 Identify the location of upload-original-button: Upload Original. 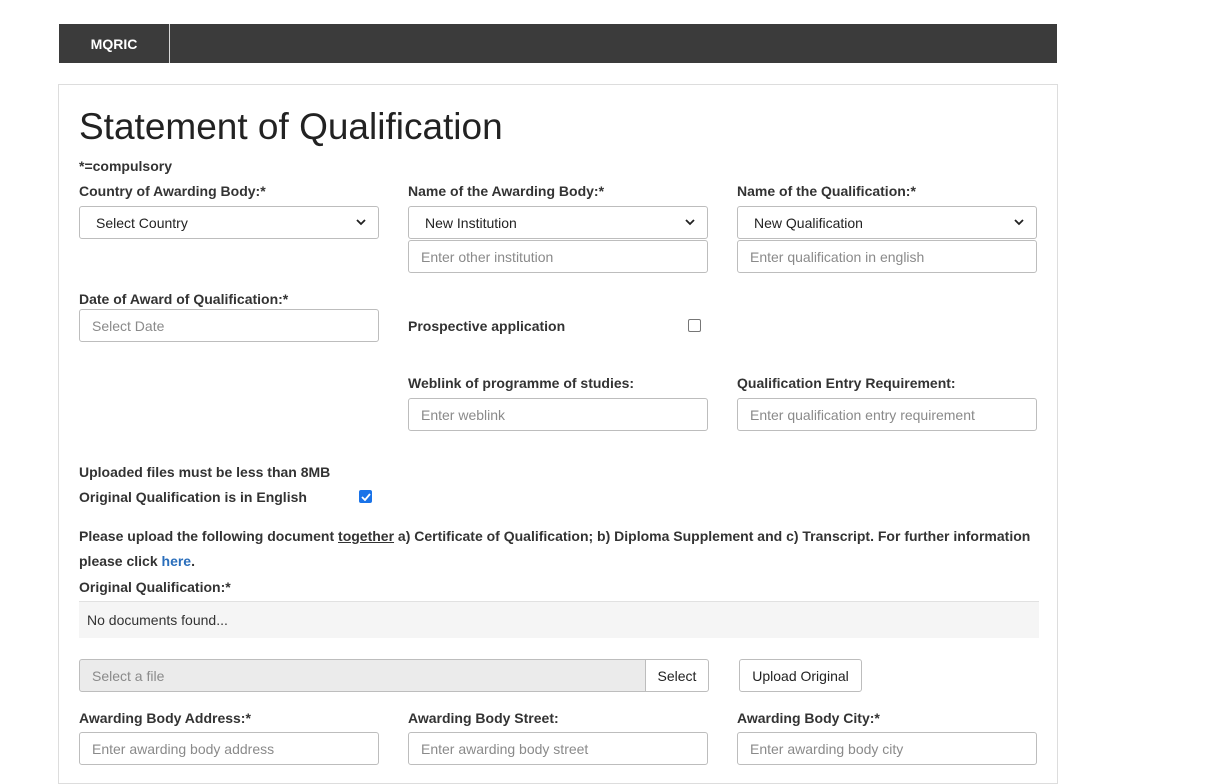
(800, 675).